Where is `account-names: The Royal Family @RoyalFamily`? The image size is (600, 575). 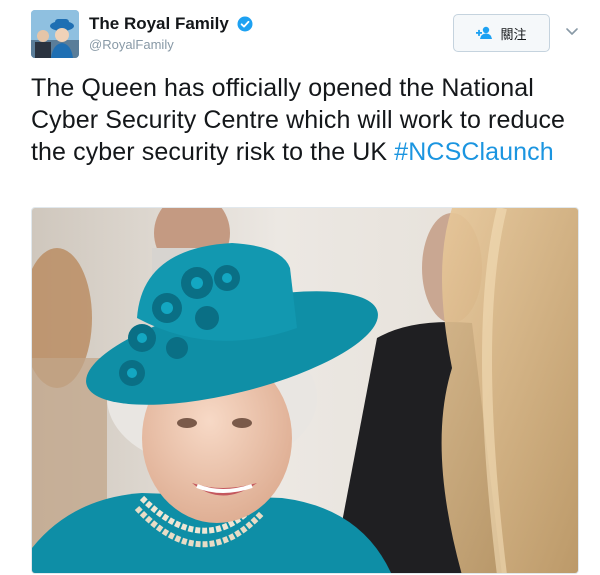 account-names: The Royal Family @RoyalFamily is located at coordinates (171, 33).